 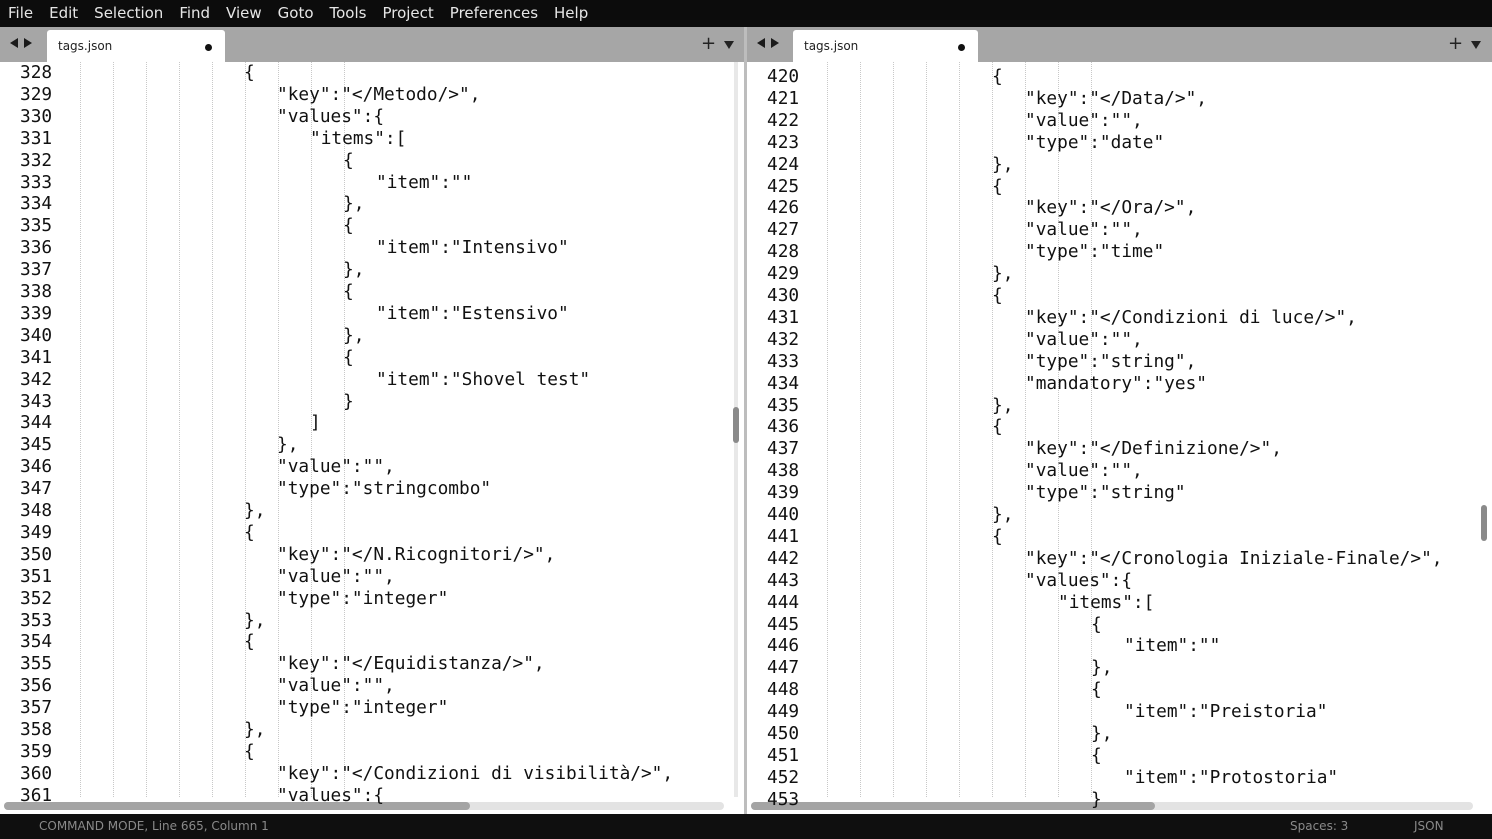 What do you see at coordinates (364, 796) in the screenshot?
I see `code-line: 361 "values":{` at bounding box center [364, 796].